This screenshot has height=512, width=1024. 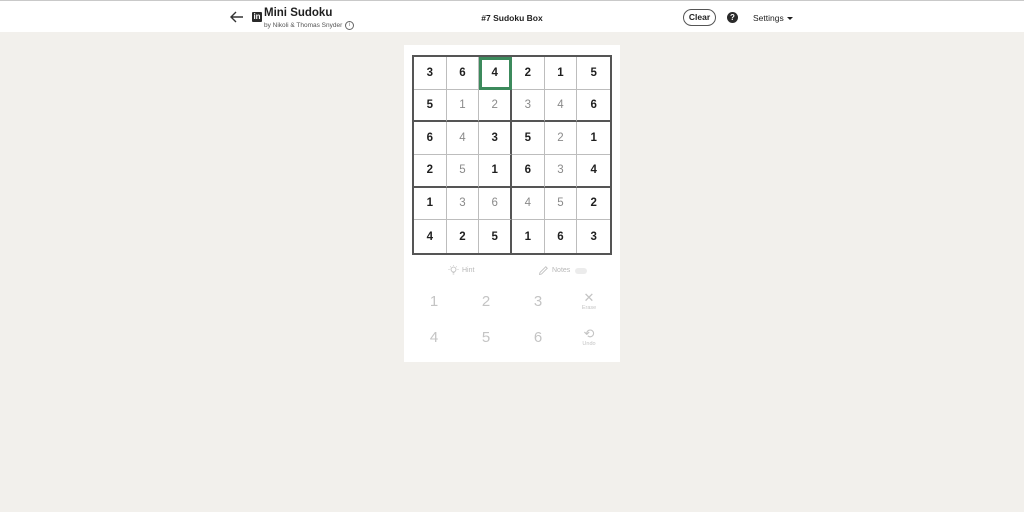 I want to click on settings-label: Settings, so click(x=768, y=18).